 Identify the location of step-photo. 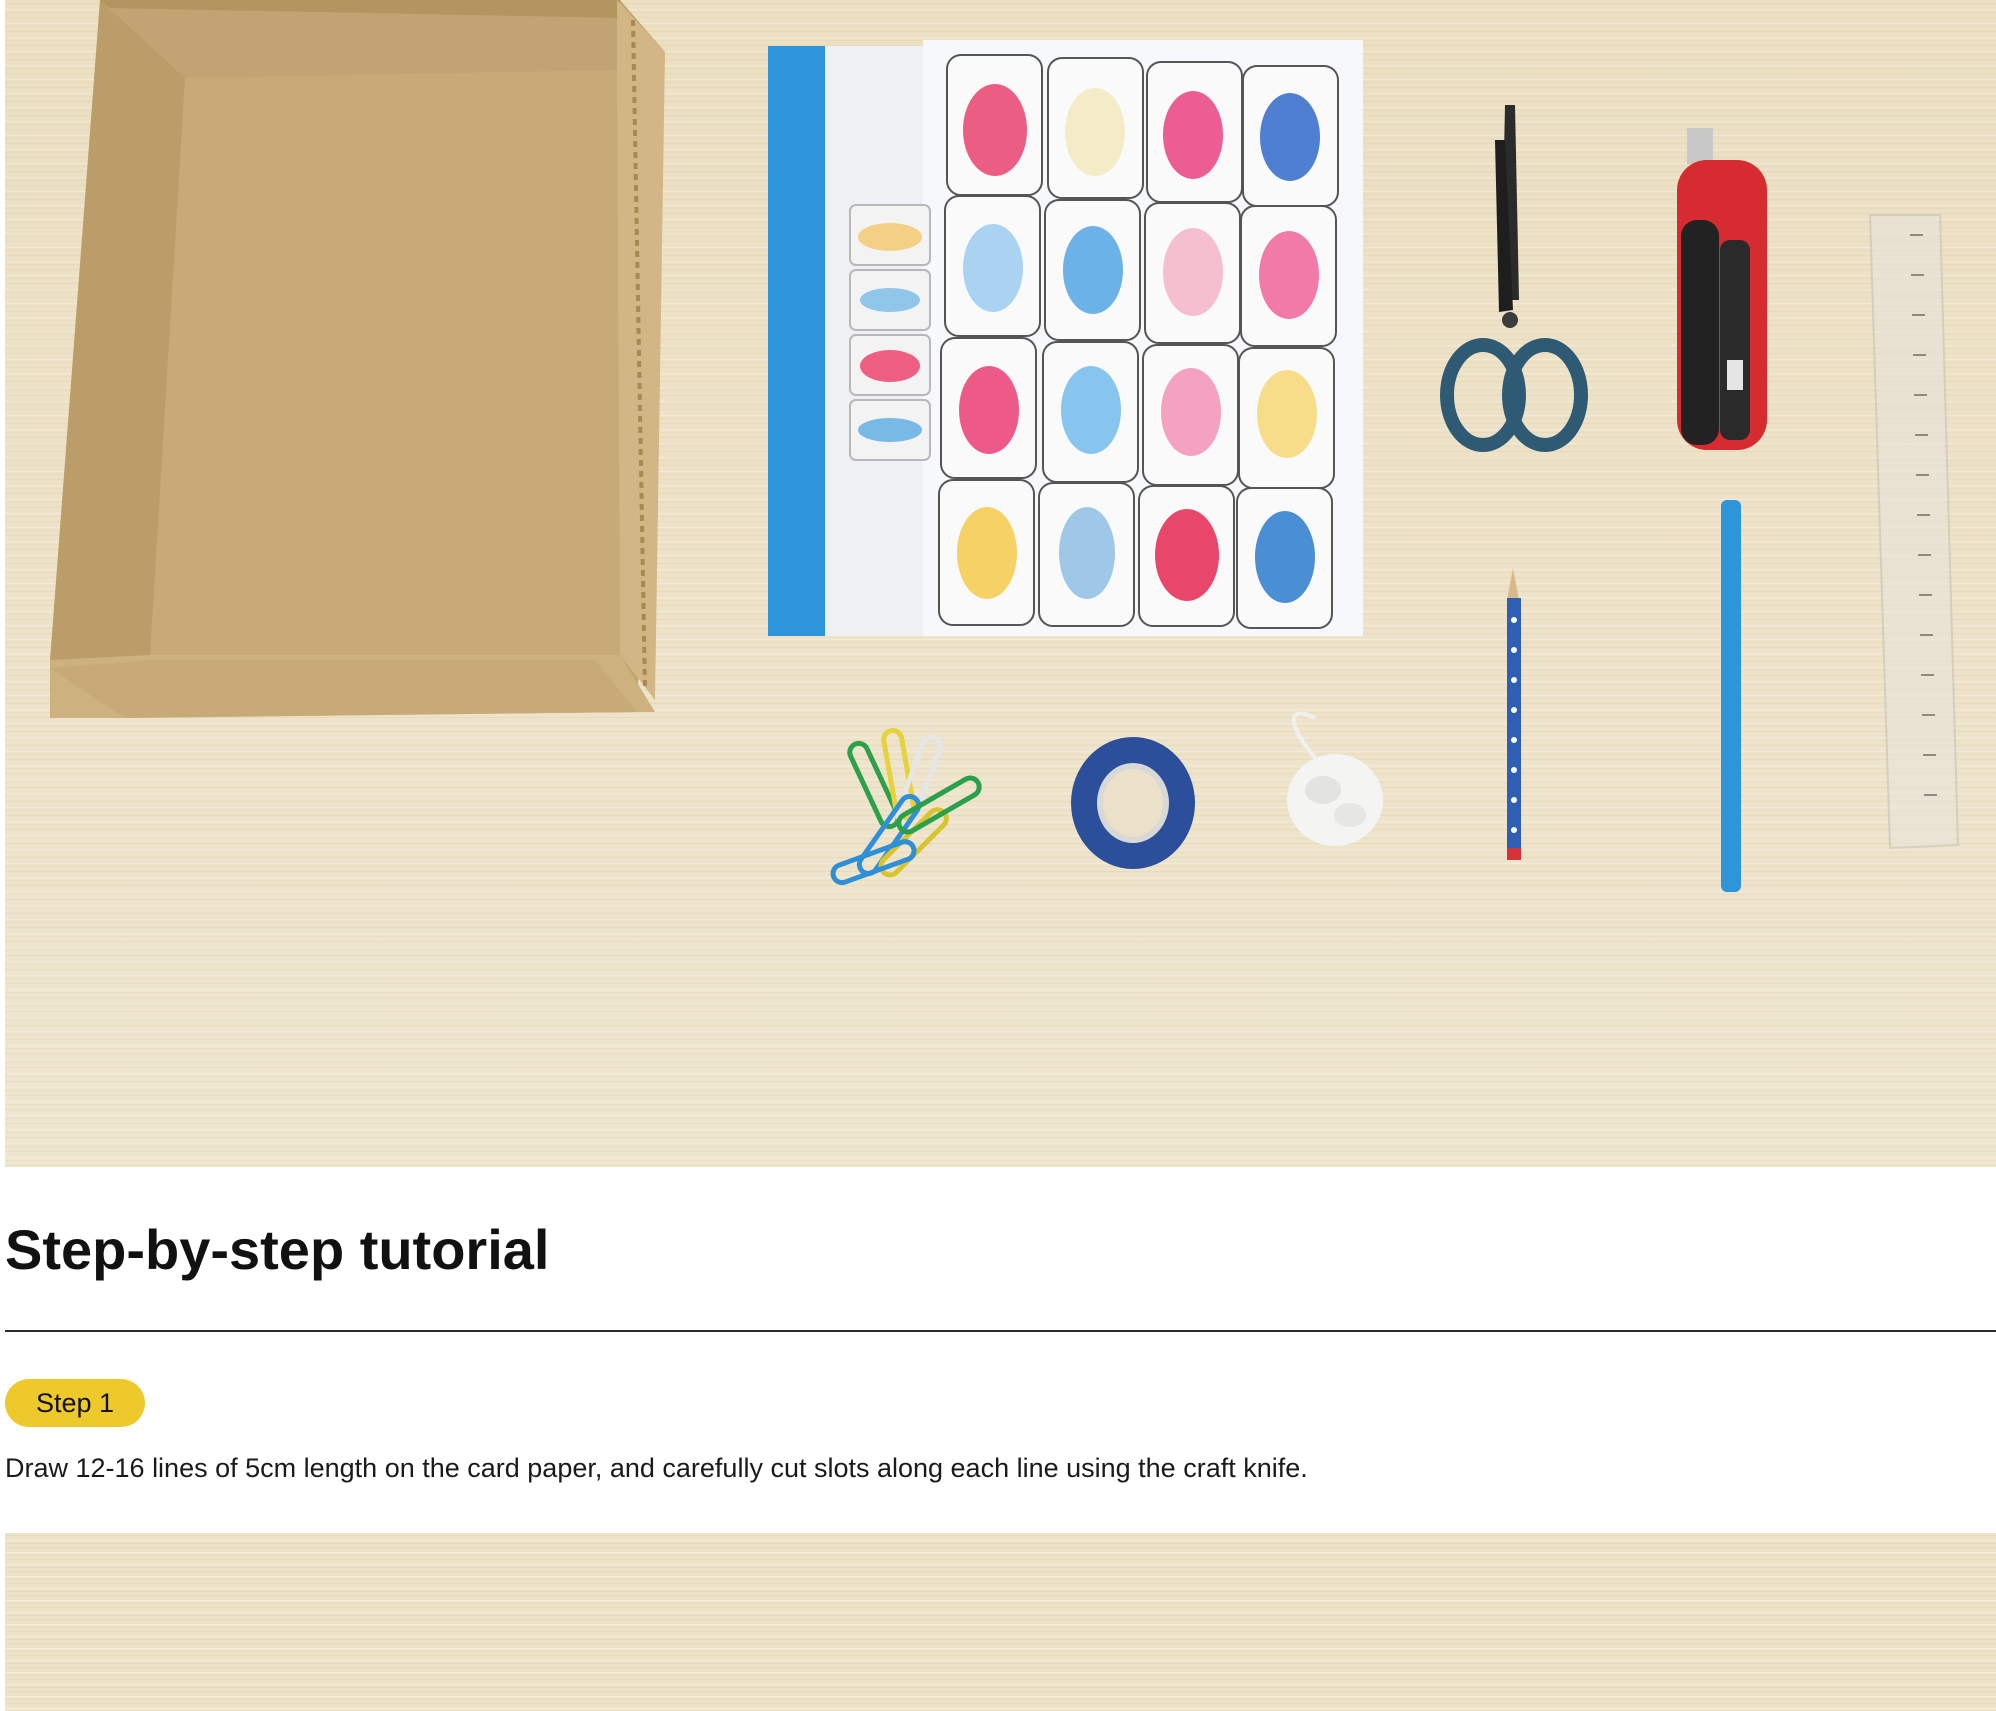
(1000, 1622).